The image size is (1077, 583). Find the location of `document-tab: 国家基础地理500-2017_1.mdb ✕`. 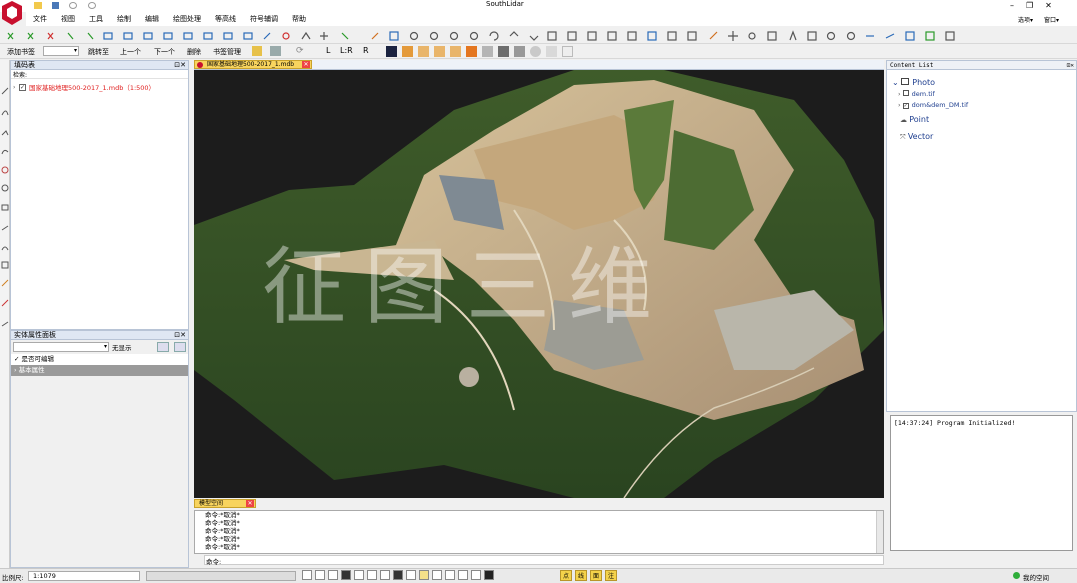

document-tab: 国家基础地理500-2017_1.mdb ✕ is located at coordinates (253, 64).